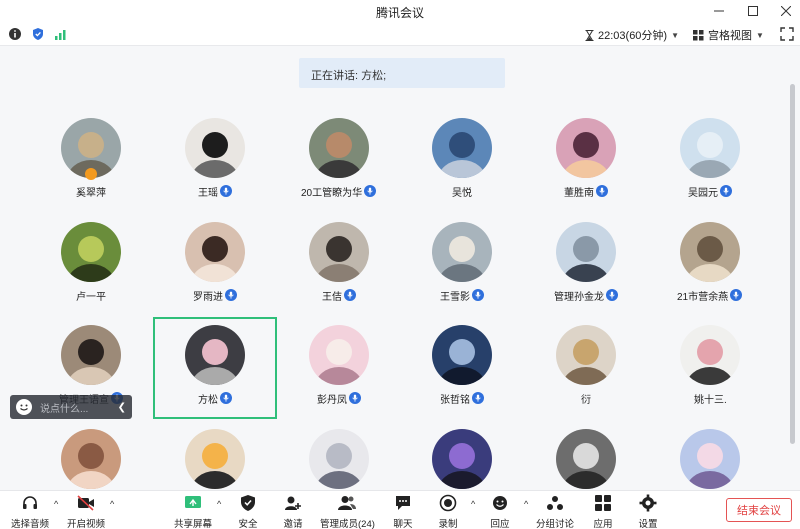 Image resolution: width=800 pixels, height=529 pixels. I want to click on participant-name: 奚翠萍, so click(91, 193).